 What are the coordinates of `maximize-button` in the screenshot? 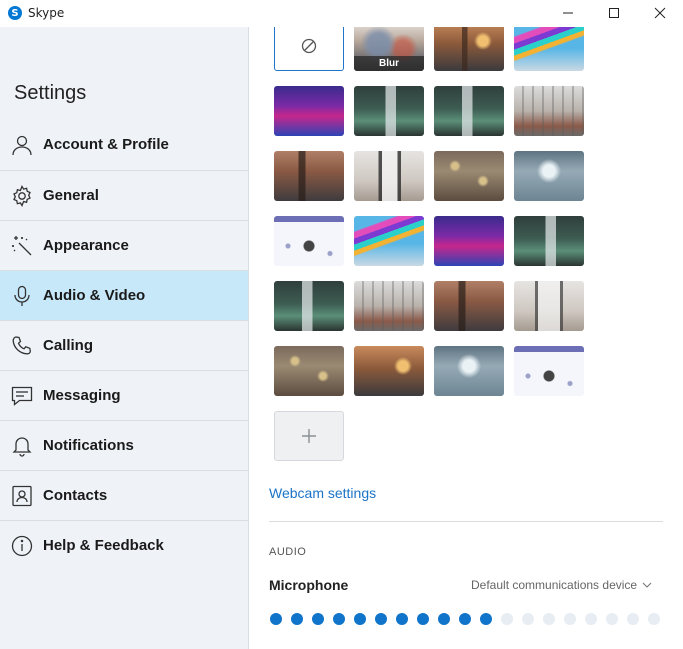 It's located at (614, 13).